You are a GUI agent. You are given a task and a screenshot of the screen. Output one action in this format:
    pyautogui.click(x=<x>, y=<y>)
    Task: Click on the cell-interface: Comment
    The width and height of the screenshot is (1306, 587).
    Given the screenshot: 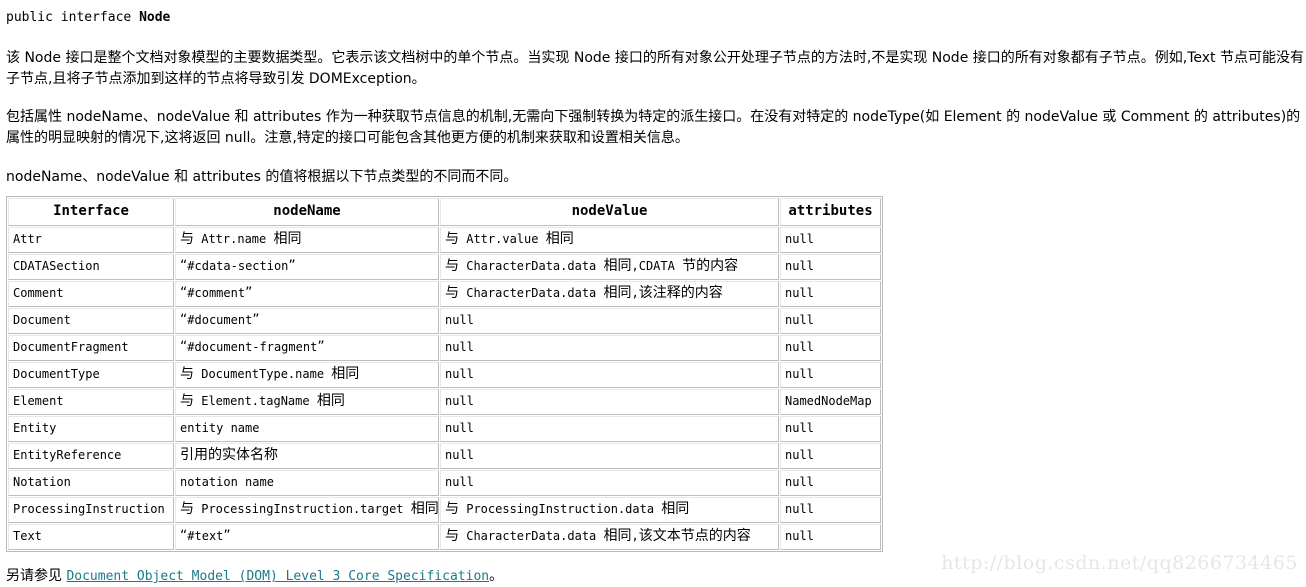 What is the action you would take?
    pyautogui.click(x=91, y=294)
    